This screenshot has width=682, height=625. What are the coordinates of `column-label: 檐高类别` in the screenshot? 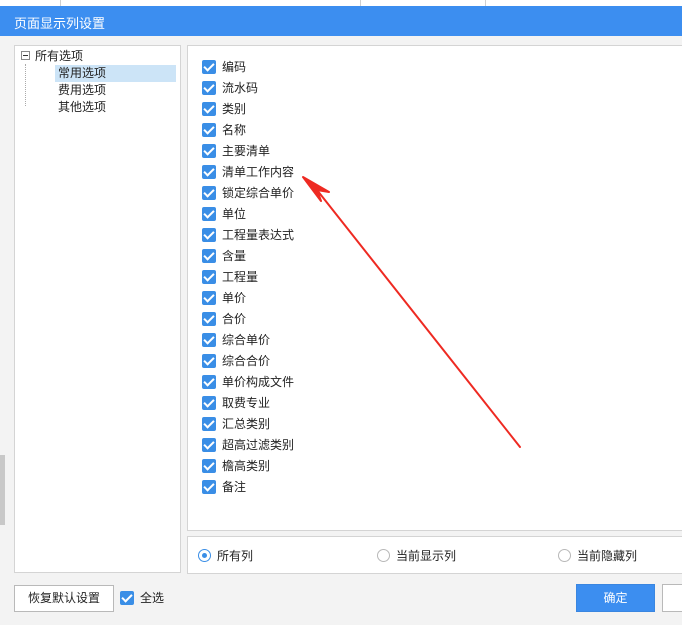 It's located at (246, 466).